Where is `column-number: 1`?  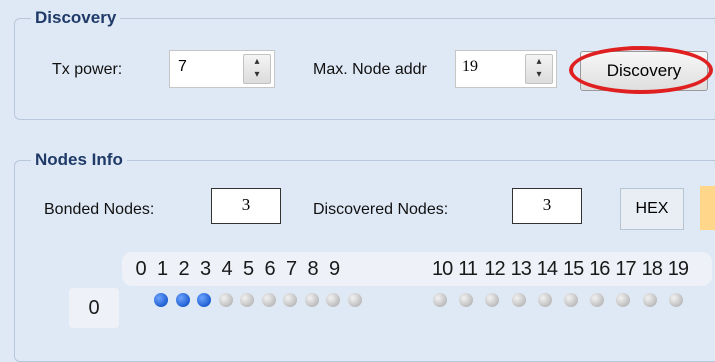 column-number: 1 is located at coordinates (162, 269).